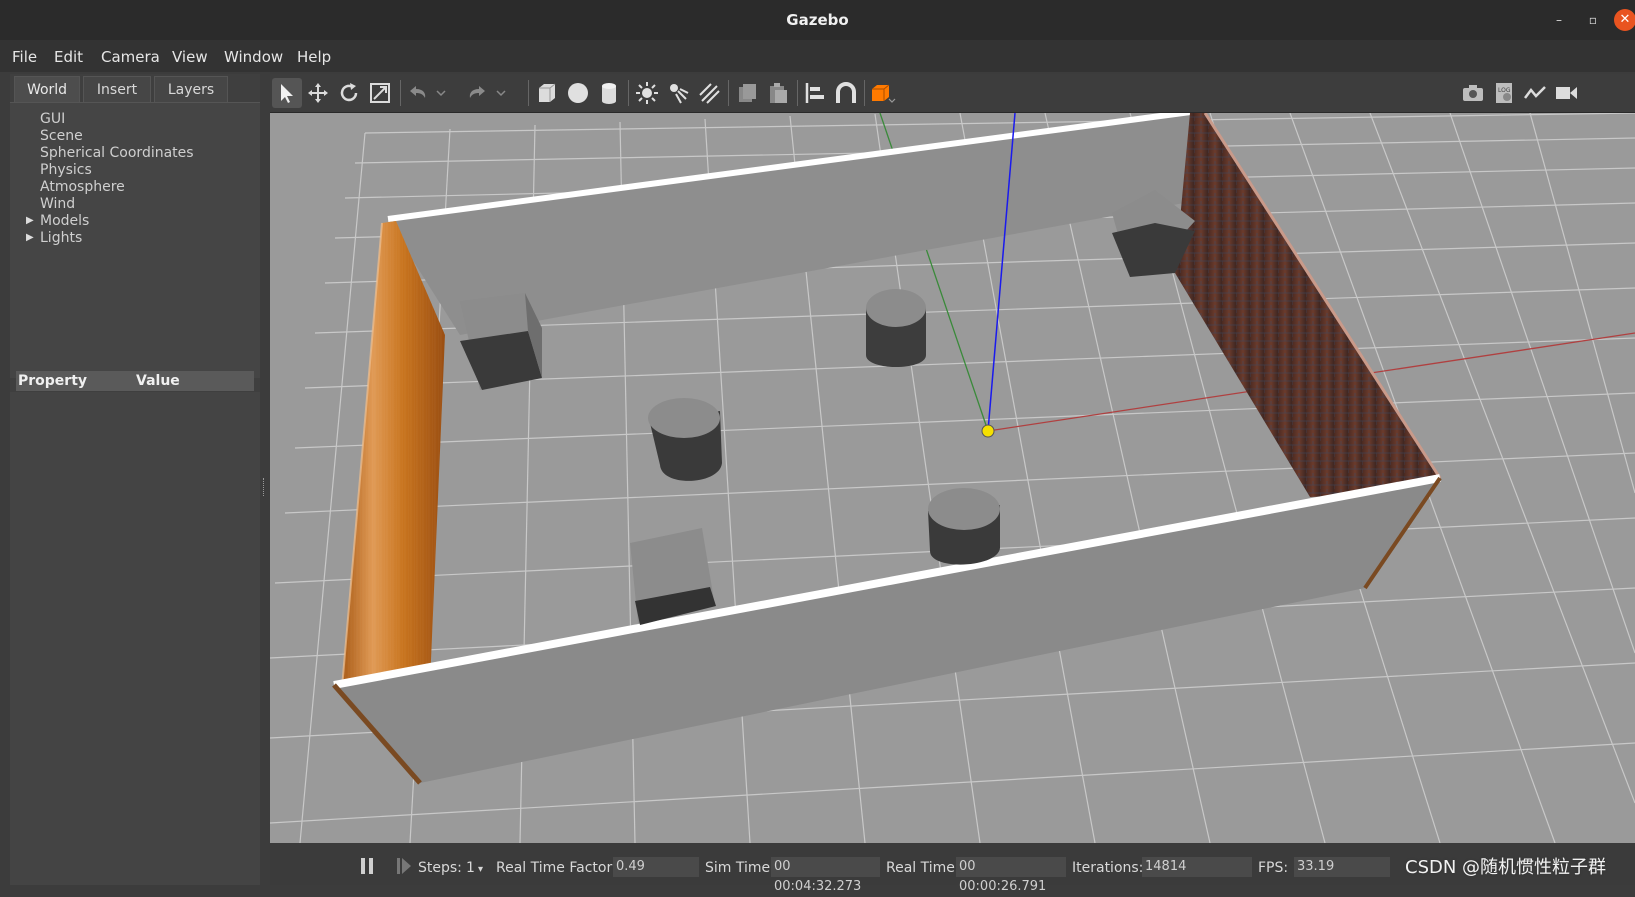 The image size is (1635, 897). I want to click on property-column-header: Property, so click(53, 381).